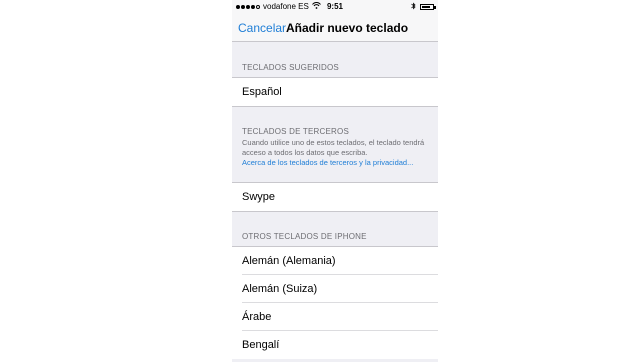 The image size is (644, 362). I want to click on keyboard-item-label: Árabe, so click(257, 317).